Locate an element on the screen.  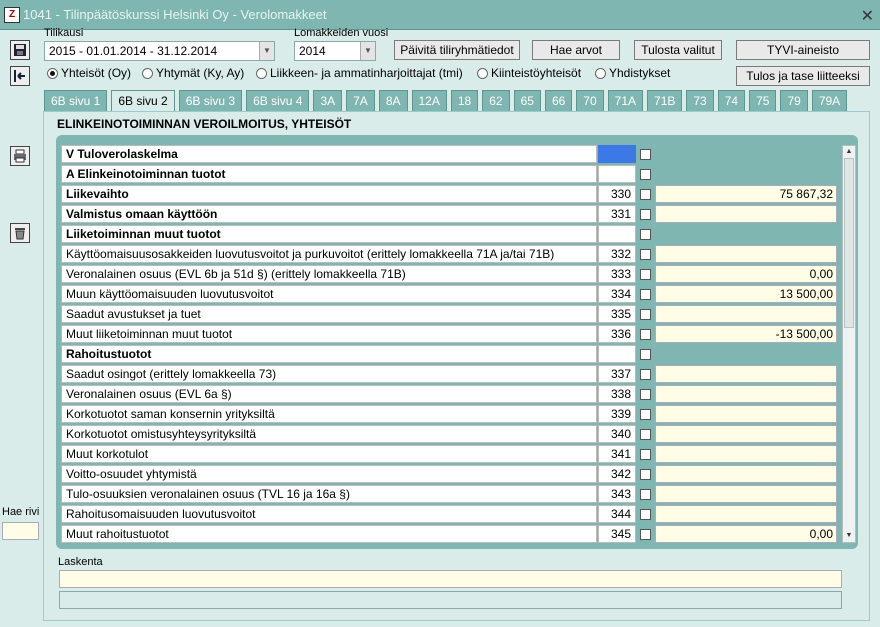
radio-yhteisot: Yhteisöt (Oy) is located at coordinates (89, 73).